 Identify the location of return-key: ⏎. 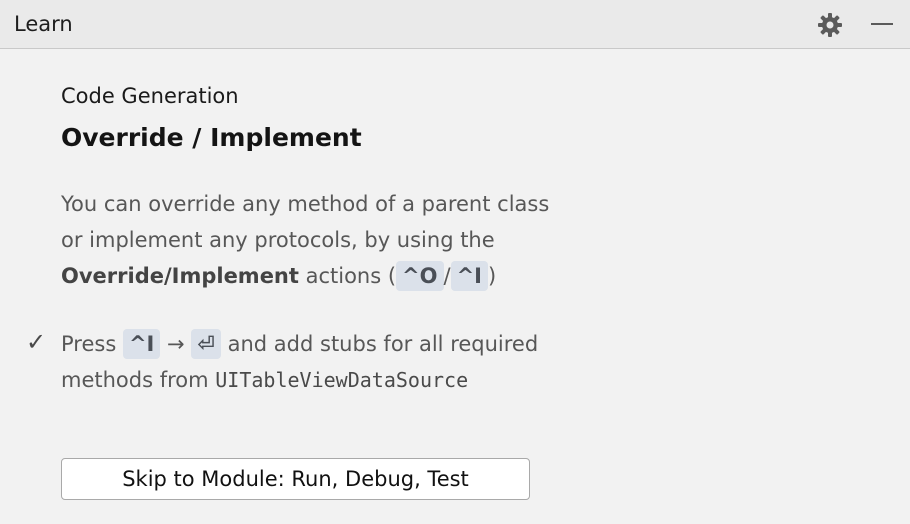
(206, 344).